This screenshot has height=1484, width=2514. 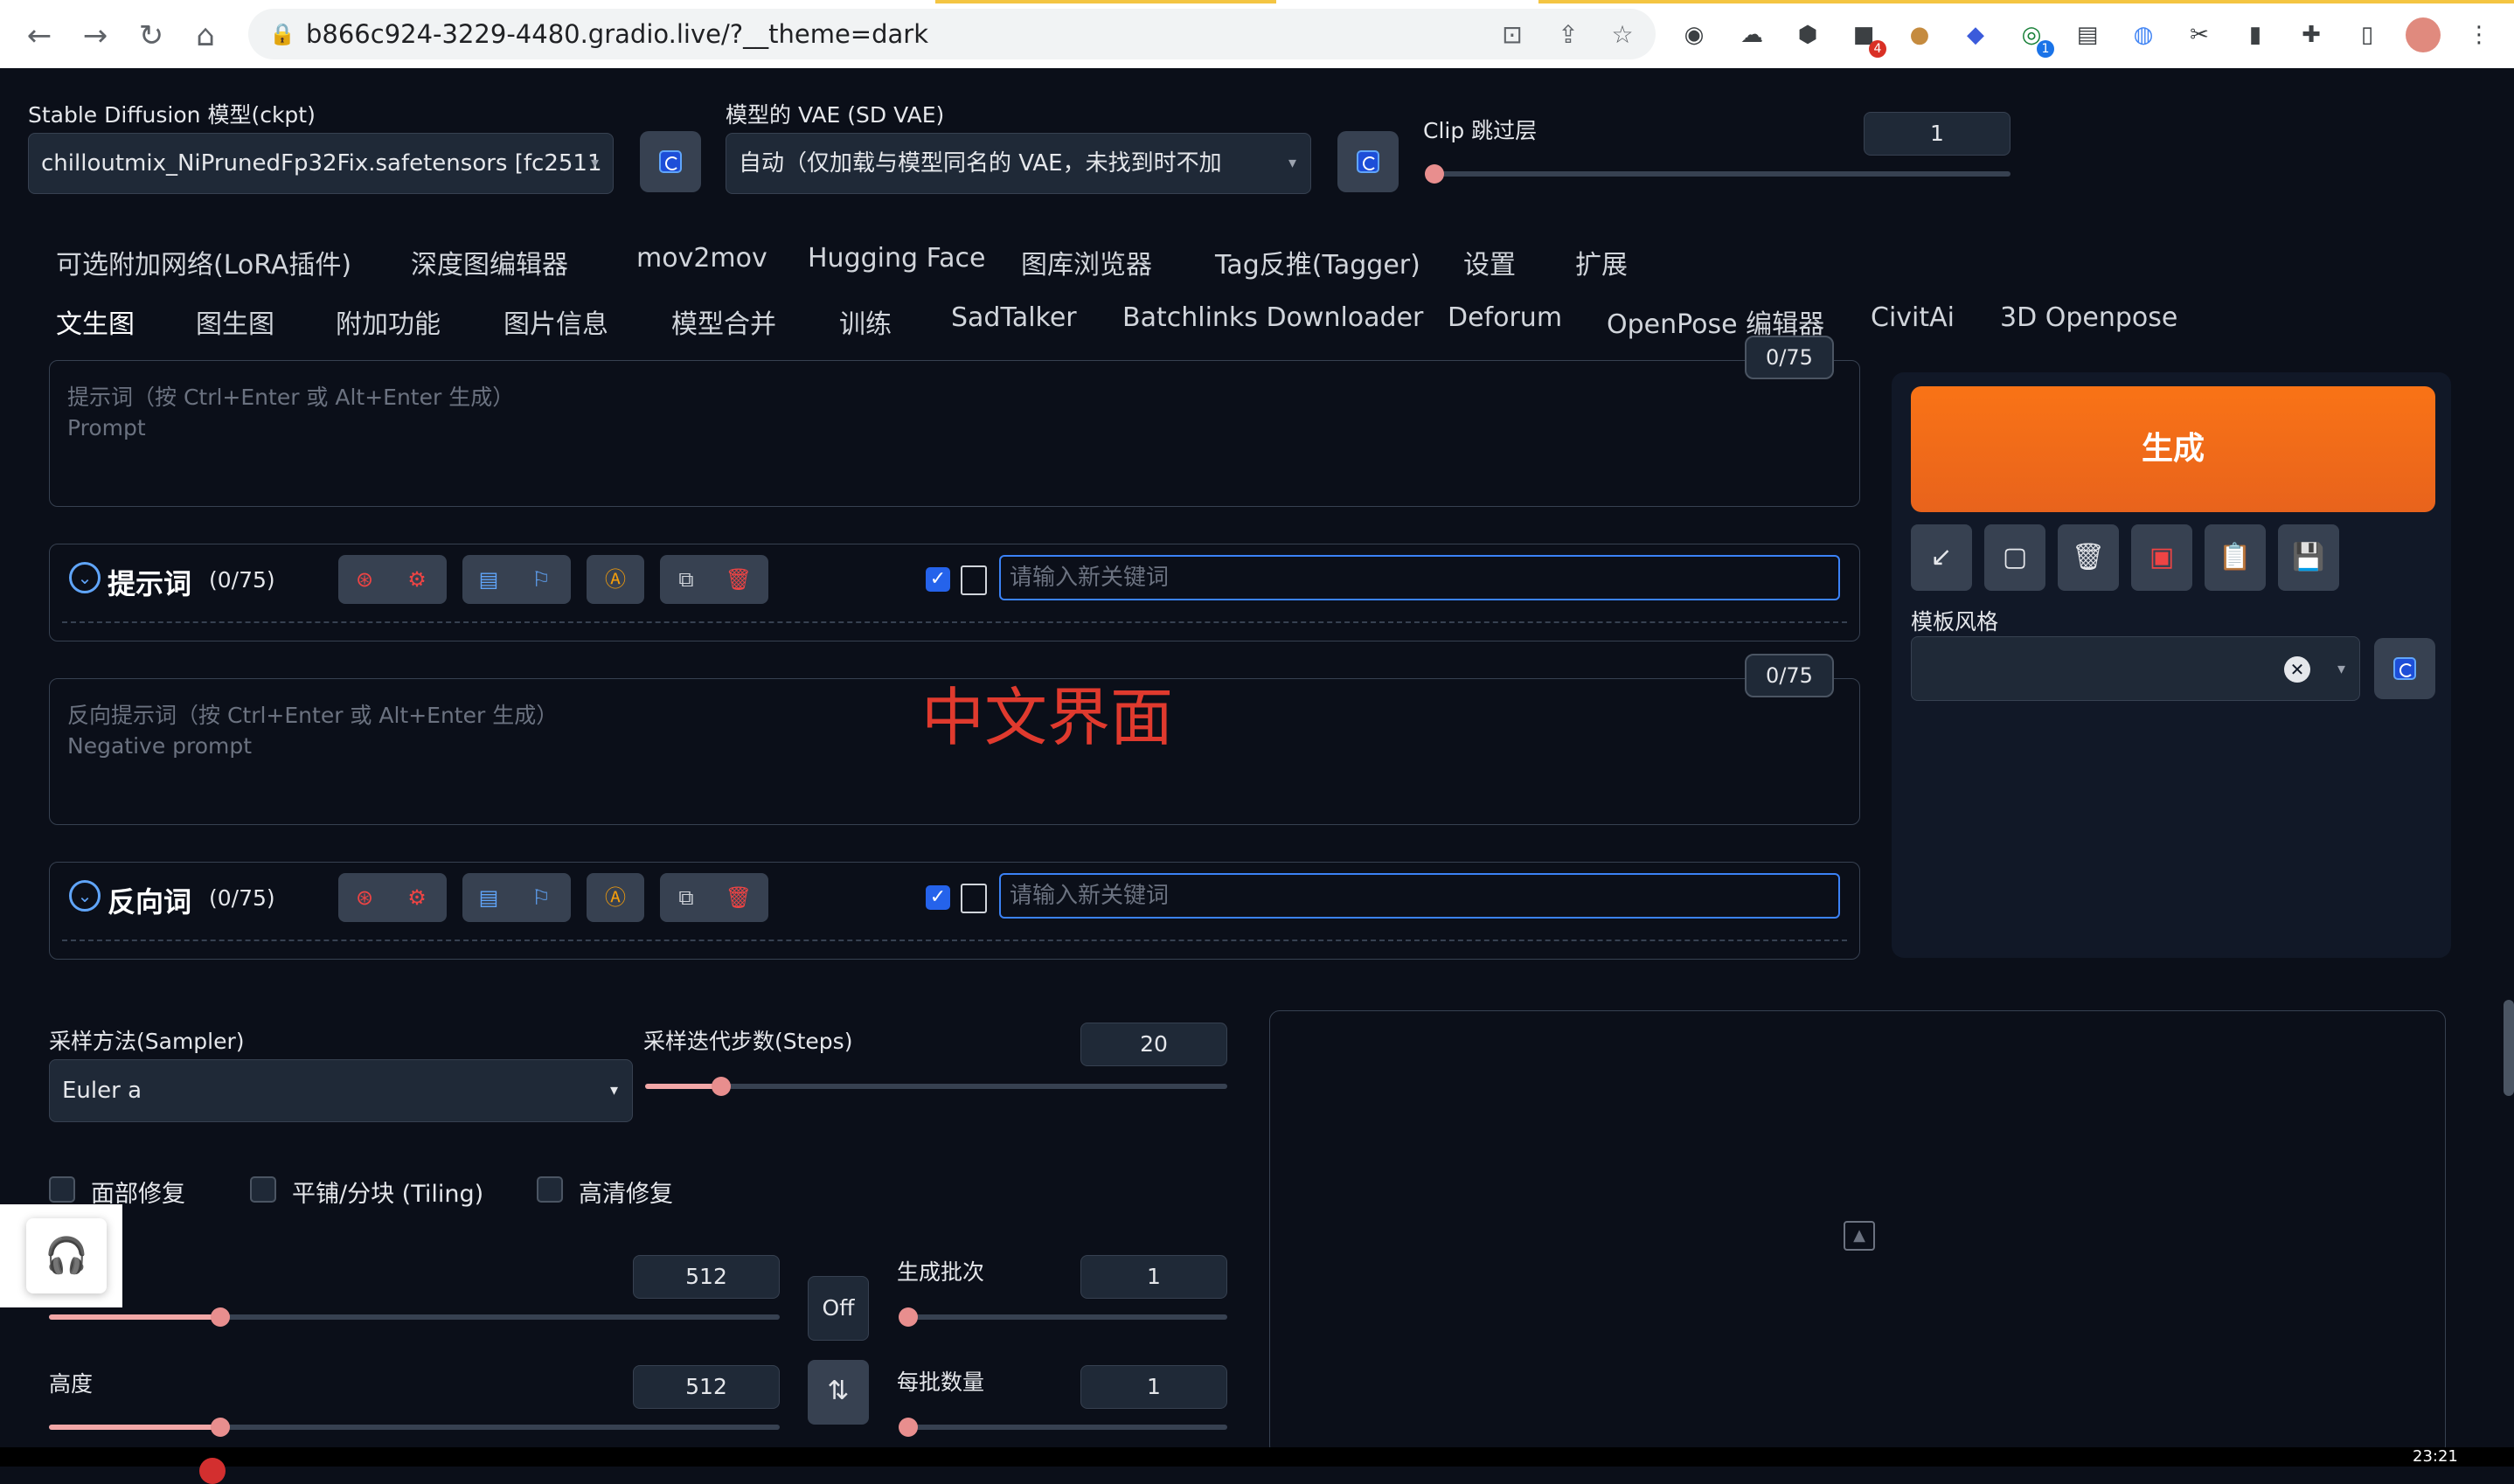 What do you see at coordinates (2087, 34) in the screenshot?
I see `extension-keyboard-icon: ▤` at bounding box center [2087, 34].